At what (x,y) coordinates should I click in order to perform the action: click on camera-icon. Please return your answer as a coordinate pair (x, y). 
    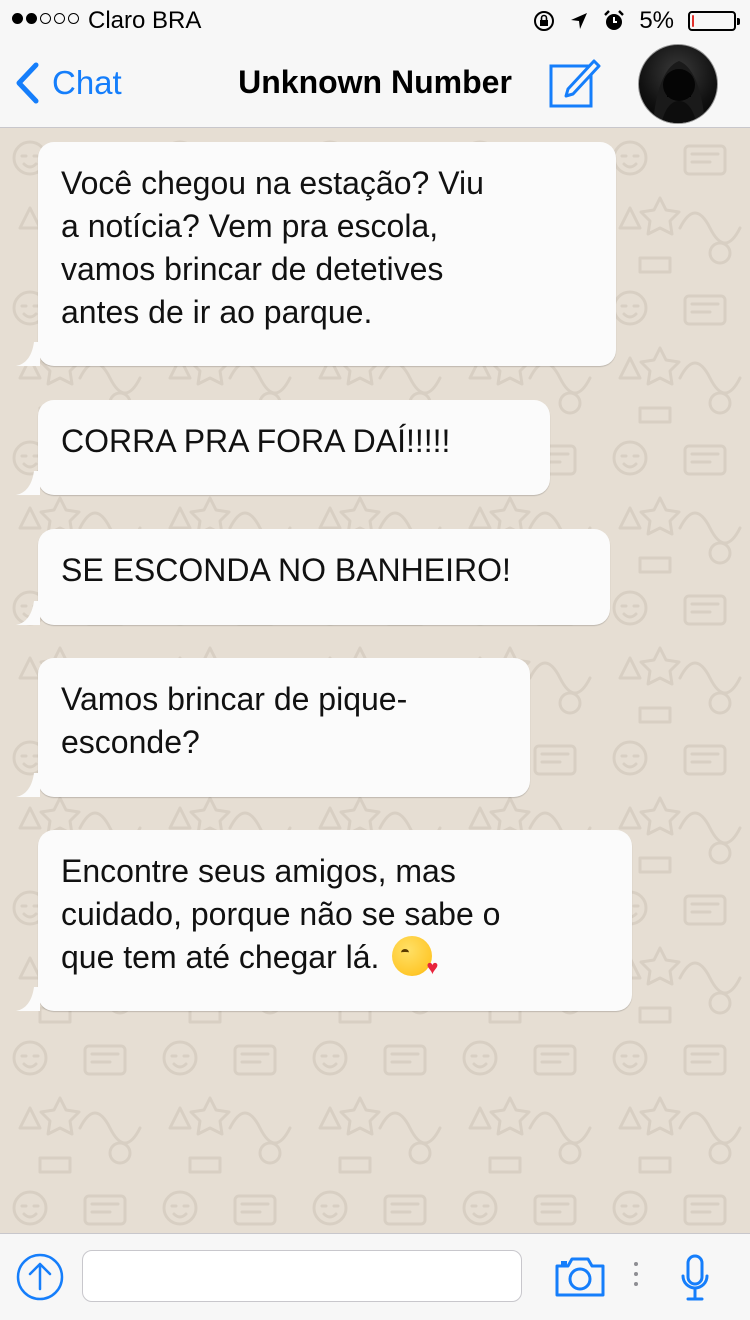
    Looking at the image, I should click on (580, 1277).